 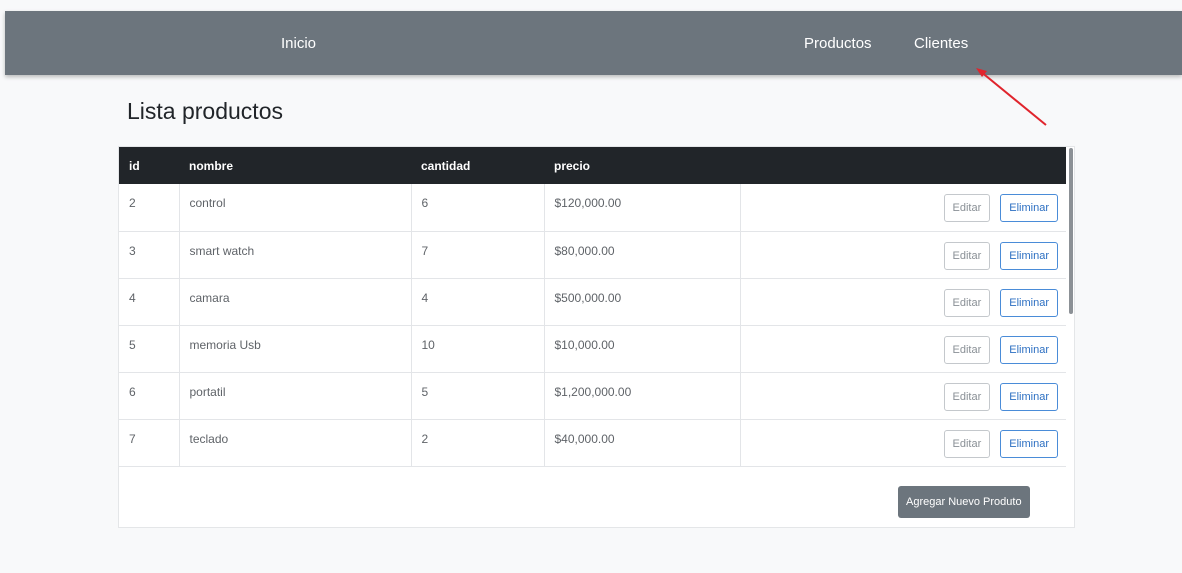 What do you see at coordinates (642, 301) in the screenshot?
I see `cell-precio: $500,000.00` at bounding box center [642, 301].